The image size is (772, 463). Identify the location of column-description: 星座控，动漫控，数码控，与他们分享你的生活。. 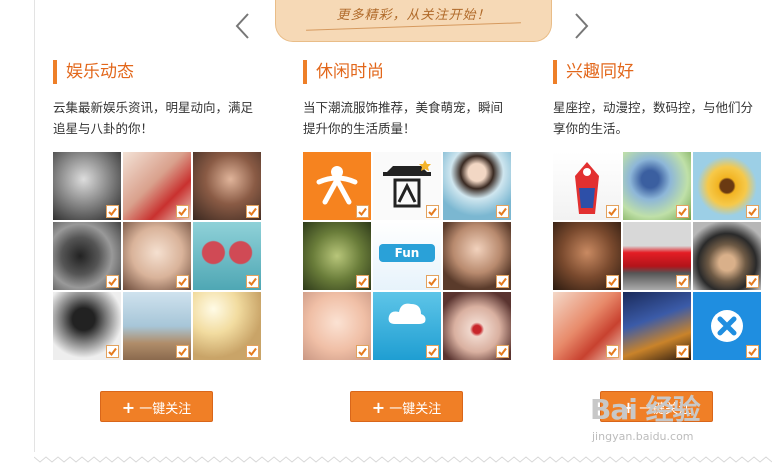
(653, 118).